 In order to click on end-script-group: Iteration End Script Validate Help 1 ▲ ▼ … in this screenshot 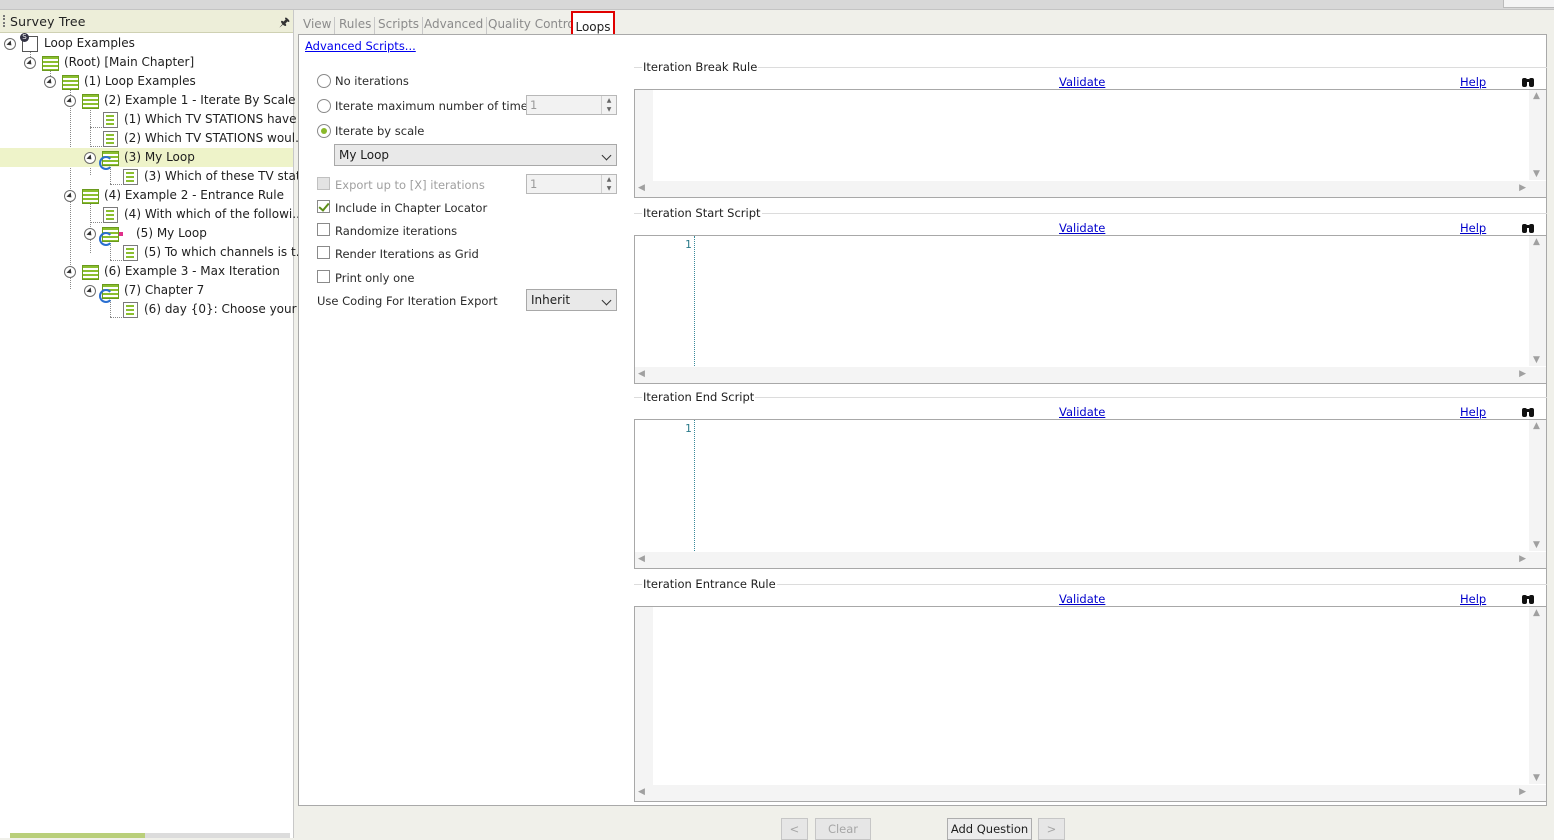, I will do `click(1090, 479)`.